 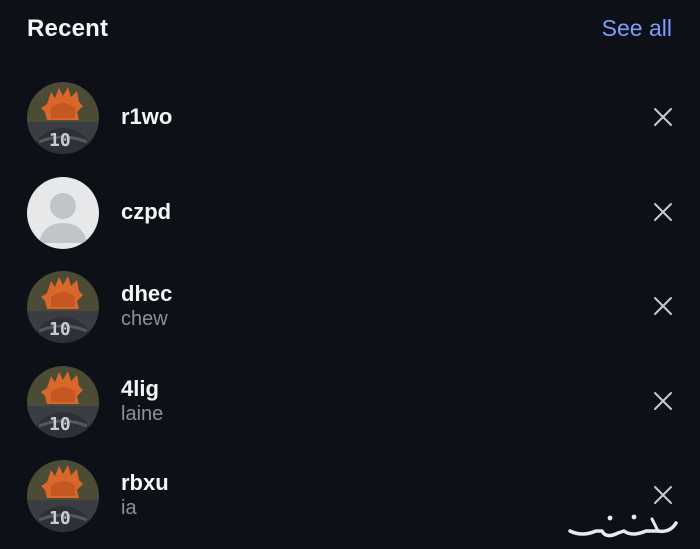 I want to click on item-texts: dhec chew, so click(x=146, y=306).